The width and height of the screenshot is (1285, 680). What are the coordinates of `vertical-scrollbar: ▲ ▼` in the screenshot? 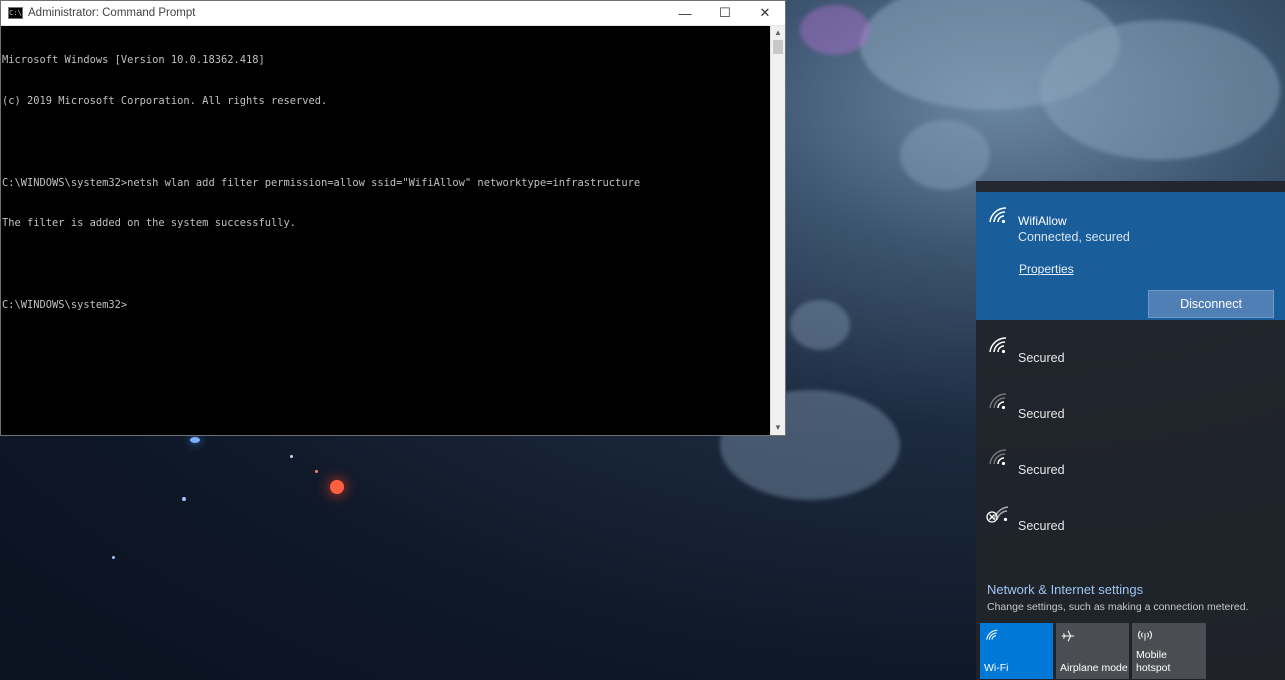 It's located at (777, 230).